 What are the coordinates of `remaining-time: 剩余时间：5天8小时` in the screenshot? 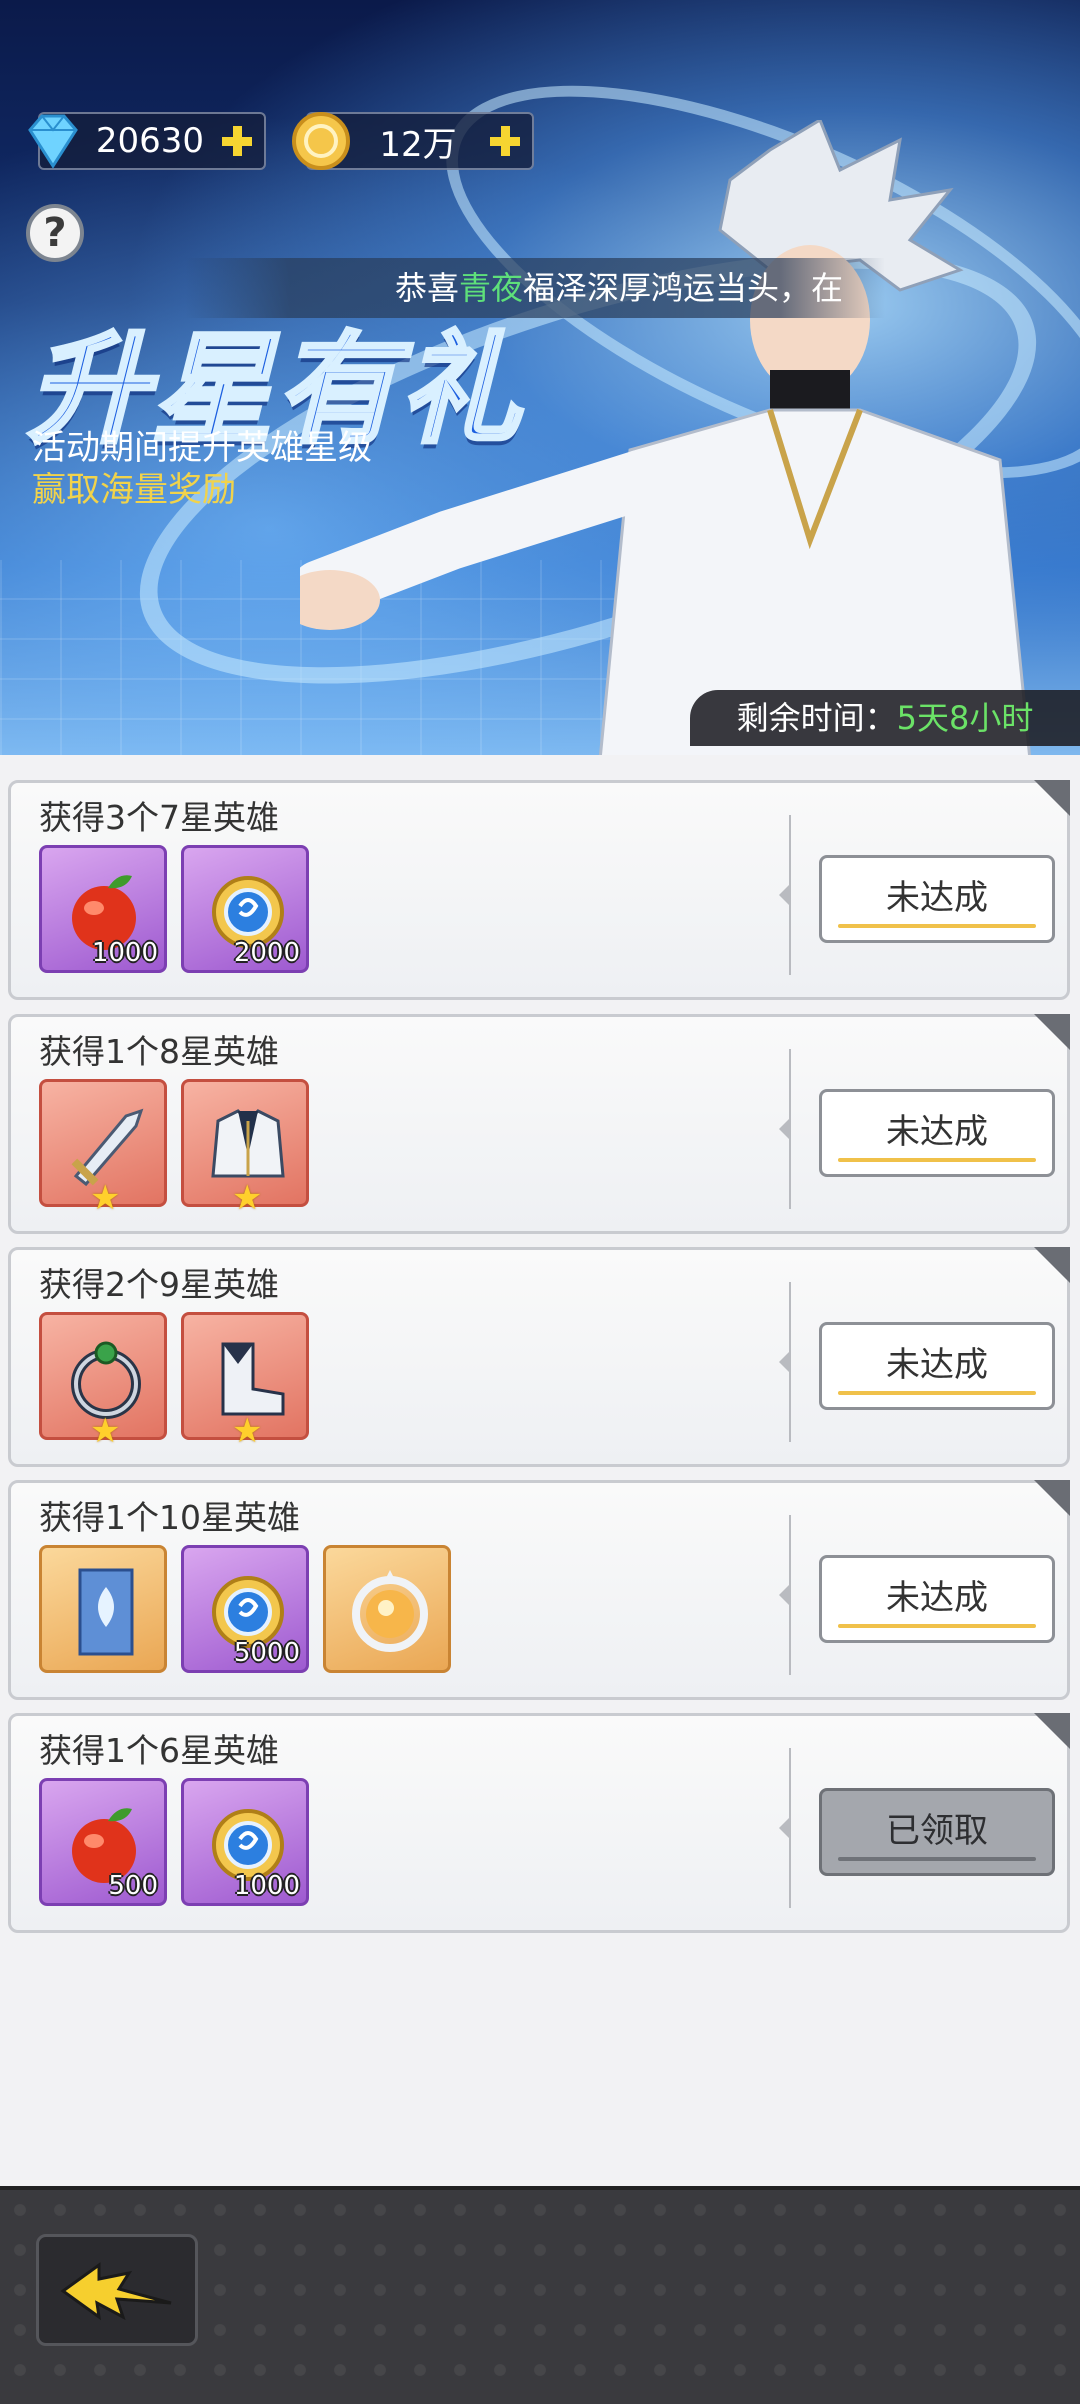 It's located at (885, 718).